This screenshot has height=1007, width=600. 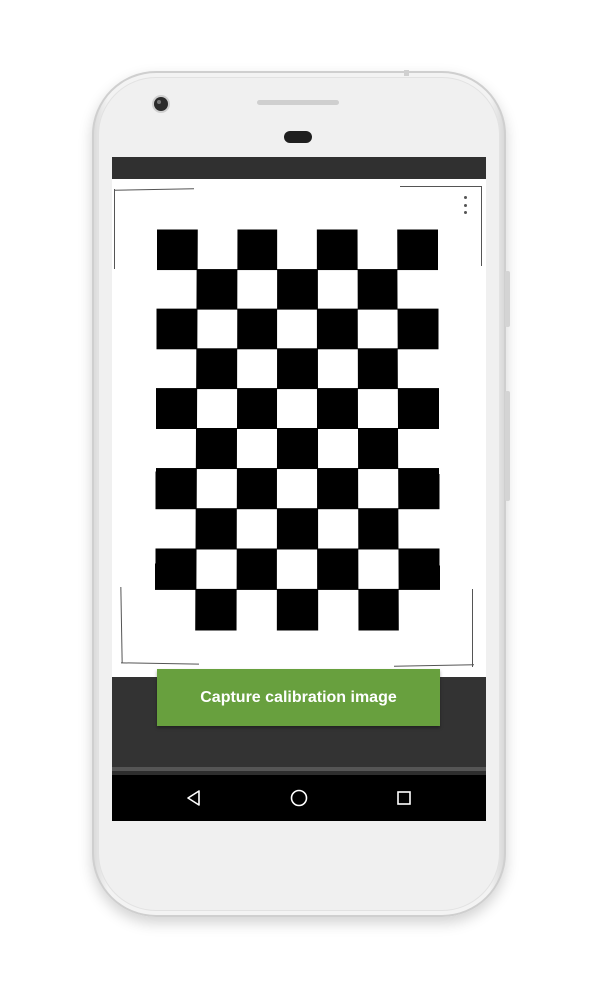 What do you see at coordinates (507, 299) in the screenshot?
I see `power-button` at bounding box center [507, 299].